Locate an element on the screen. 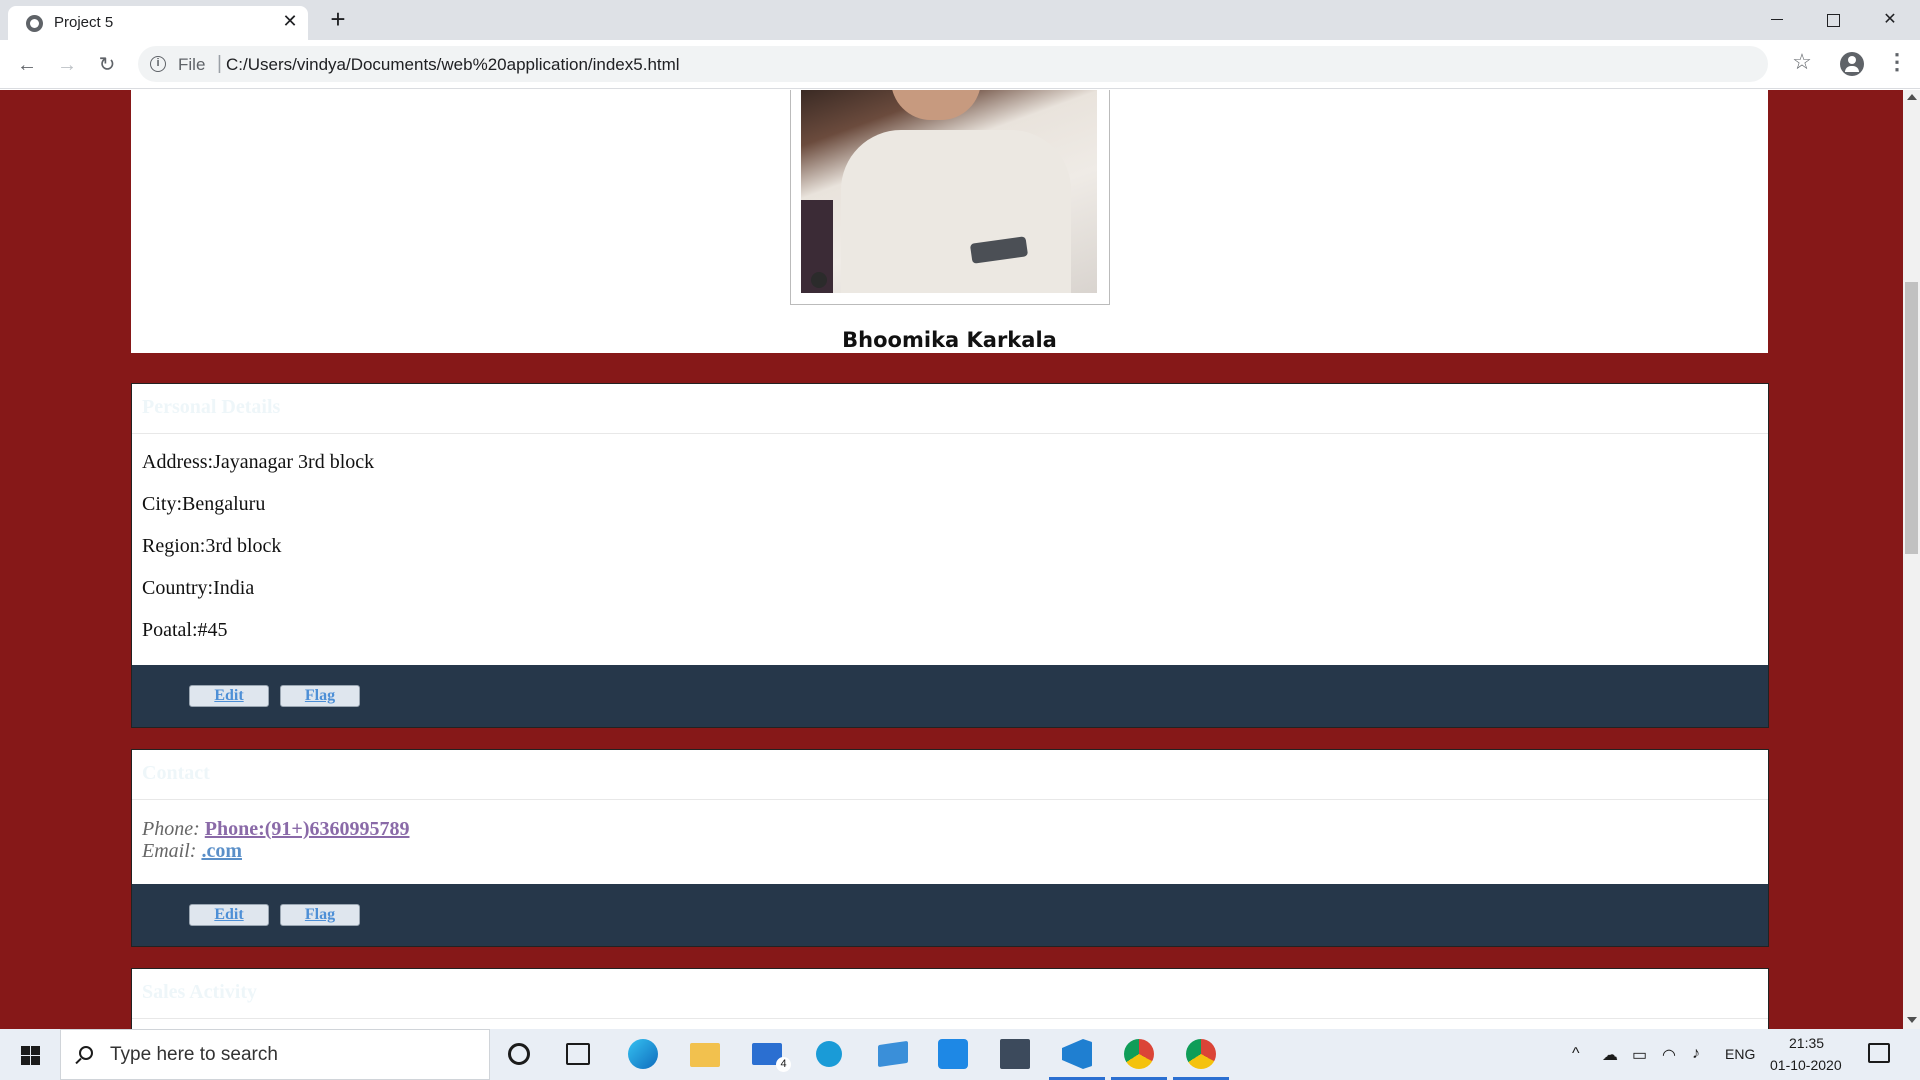 Image resolution: width=1920 pixels, height=1080 pixels. scrollbar-thumb is located at coordinates (1911, 418).